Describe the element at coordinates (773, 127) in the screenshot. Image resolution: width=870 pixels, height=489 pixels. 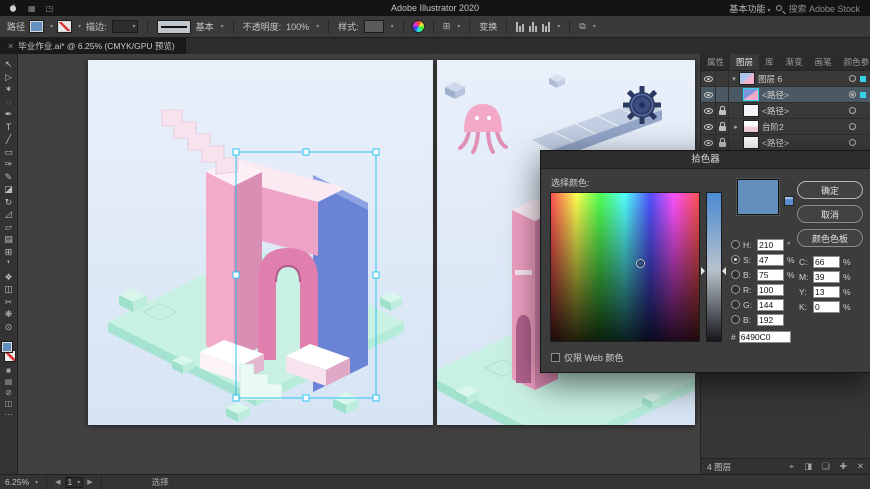
I see `layer-name: 台阶2` at that location.